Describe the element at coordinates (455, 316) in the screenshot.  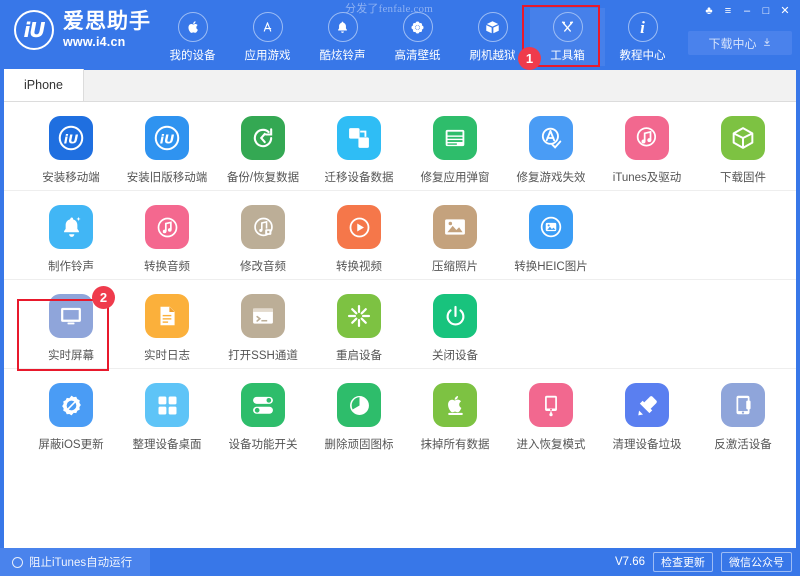
I see `power-off-icon` at that location.